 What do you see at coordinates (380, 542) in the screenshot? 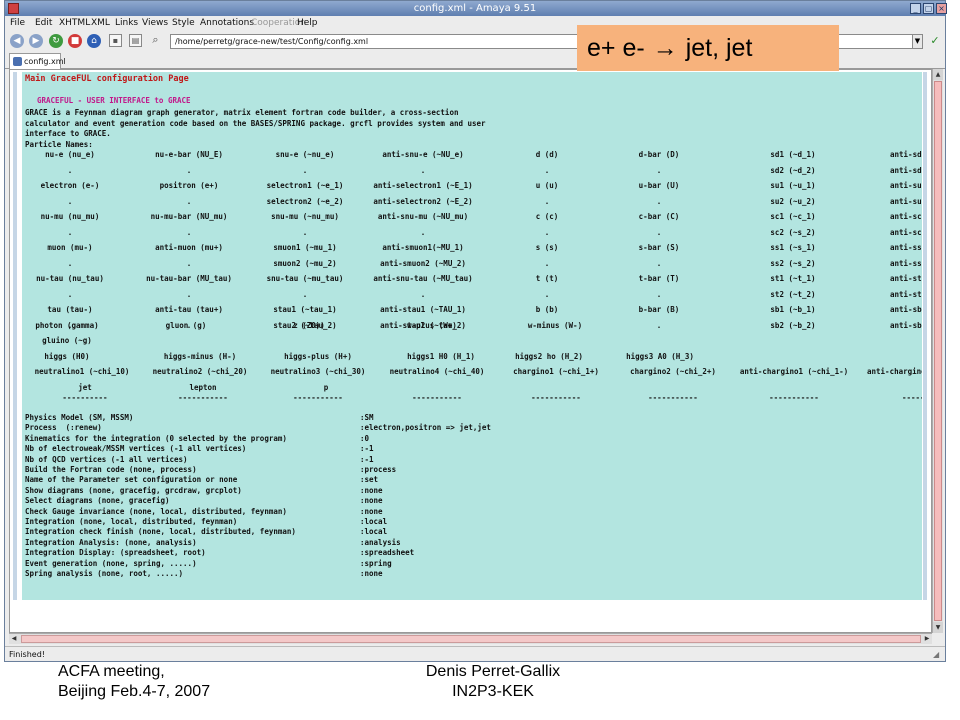
I see `setting-value: :analysis` at bounding box center [380, 542].